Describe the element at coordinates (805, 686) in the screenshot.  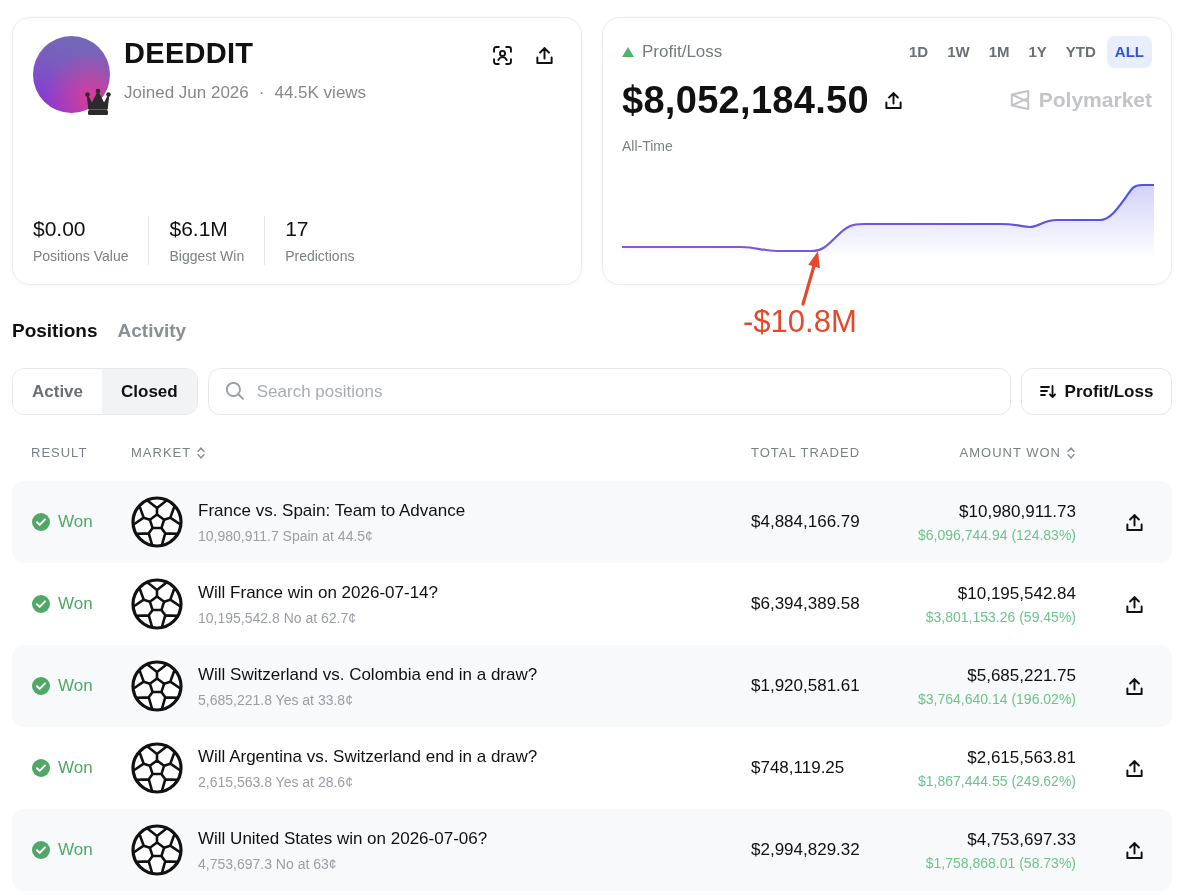
I see `total-traded: $1,920,581.61` at that location.